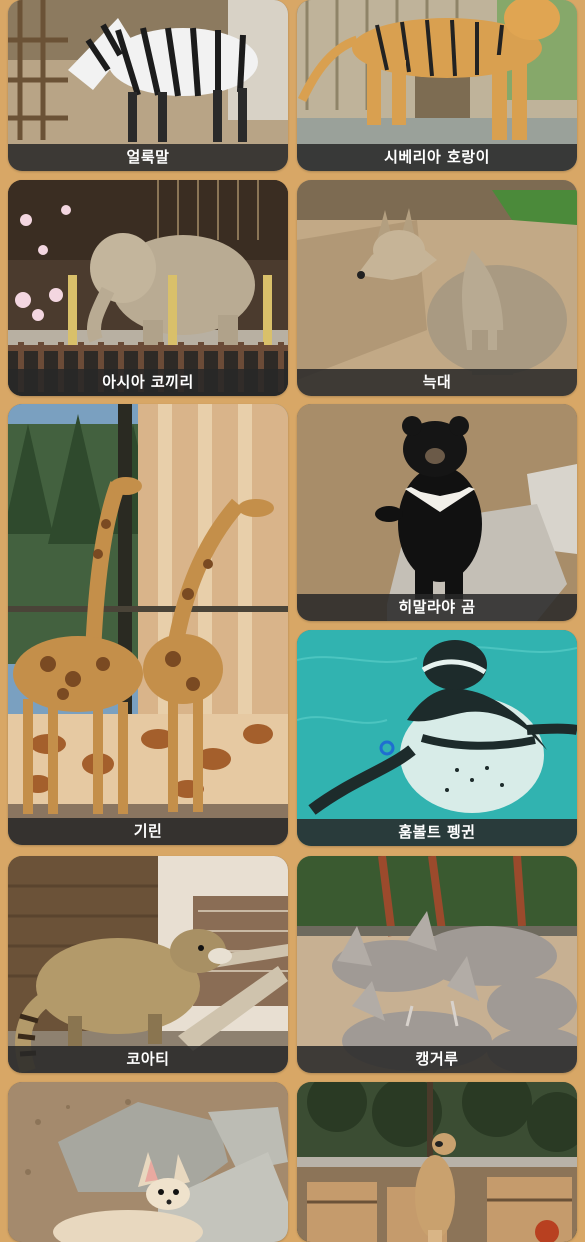 This screenshot has height=1242, width=585. Describe the element at coordinates (437, 607) in the screenshot. I see `animal-label: 히말라야 곰` at that location.